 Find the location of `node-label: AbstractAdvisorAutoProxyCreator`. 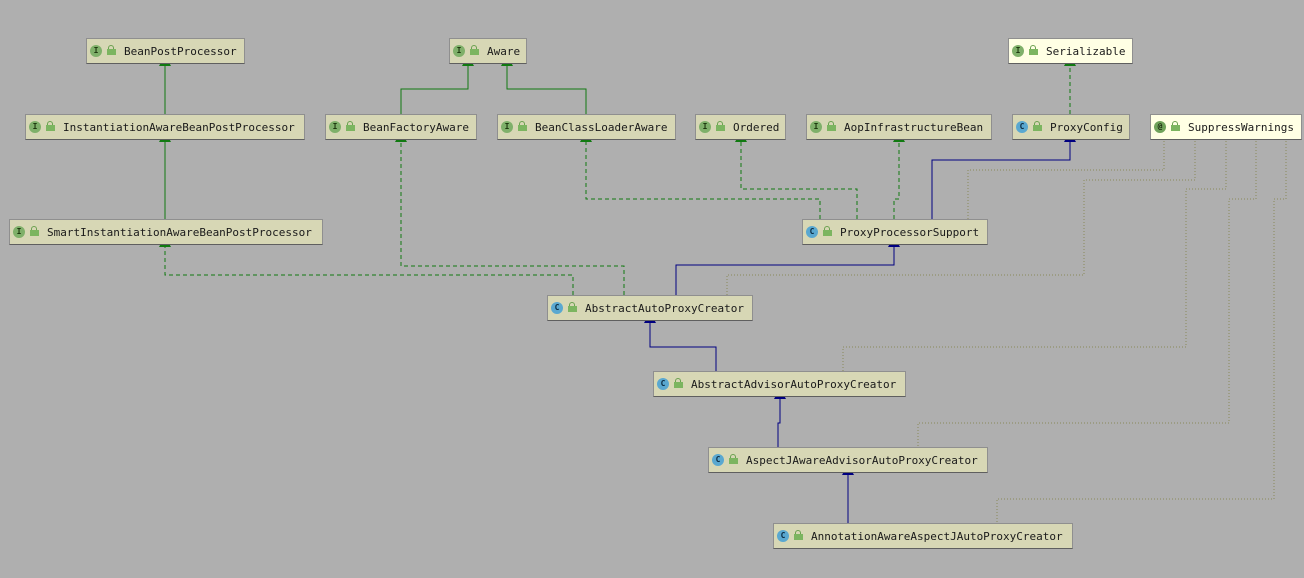

node-label: AbstractAdvisorAutoProxyCreator is located at coordinates (794, 384).